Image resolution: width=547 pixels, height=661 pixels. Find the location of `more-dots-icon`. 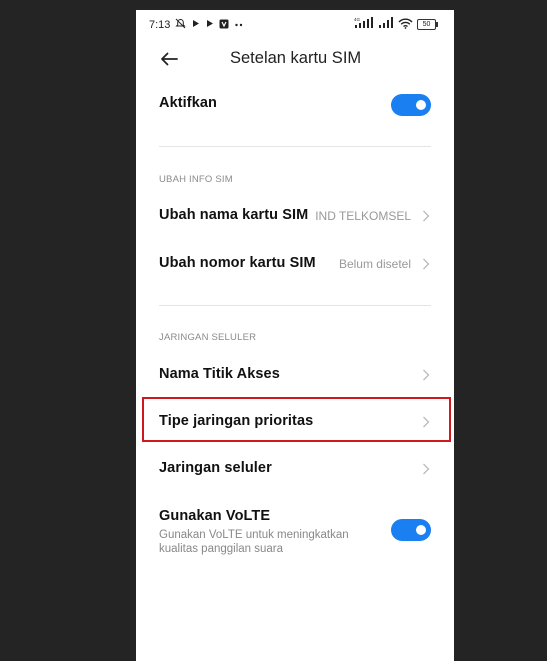

more-dots-icon is located at coordinates (239, 25).